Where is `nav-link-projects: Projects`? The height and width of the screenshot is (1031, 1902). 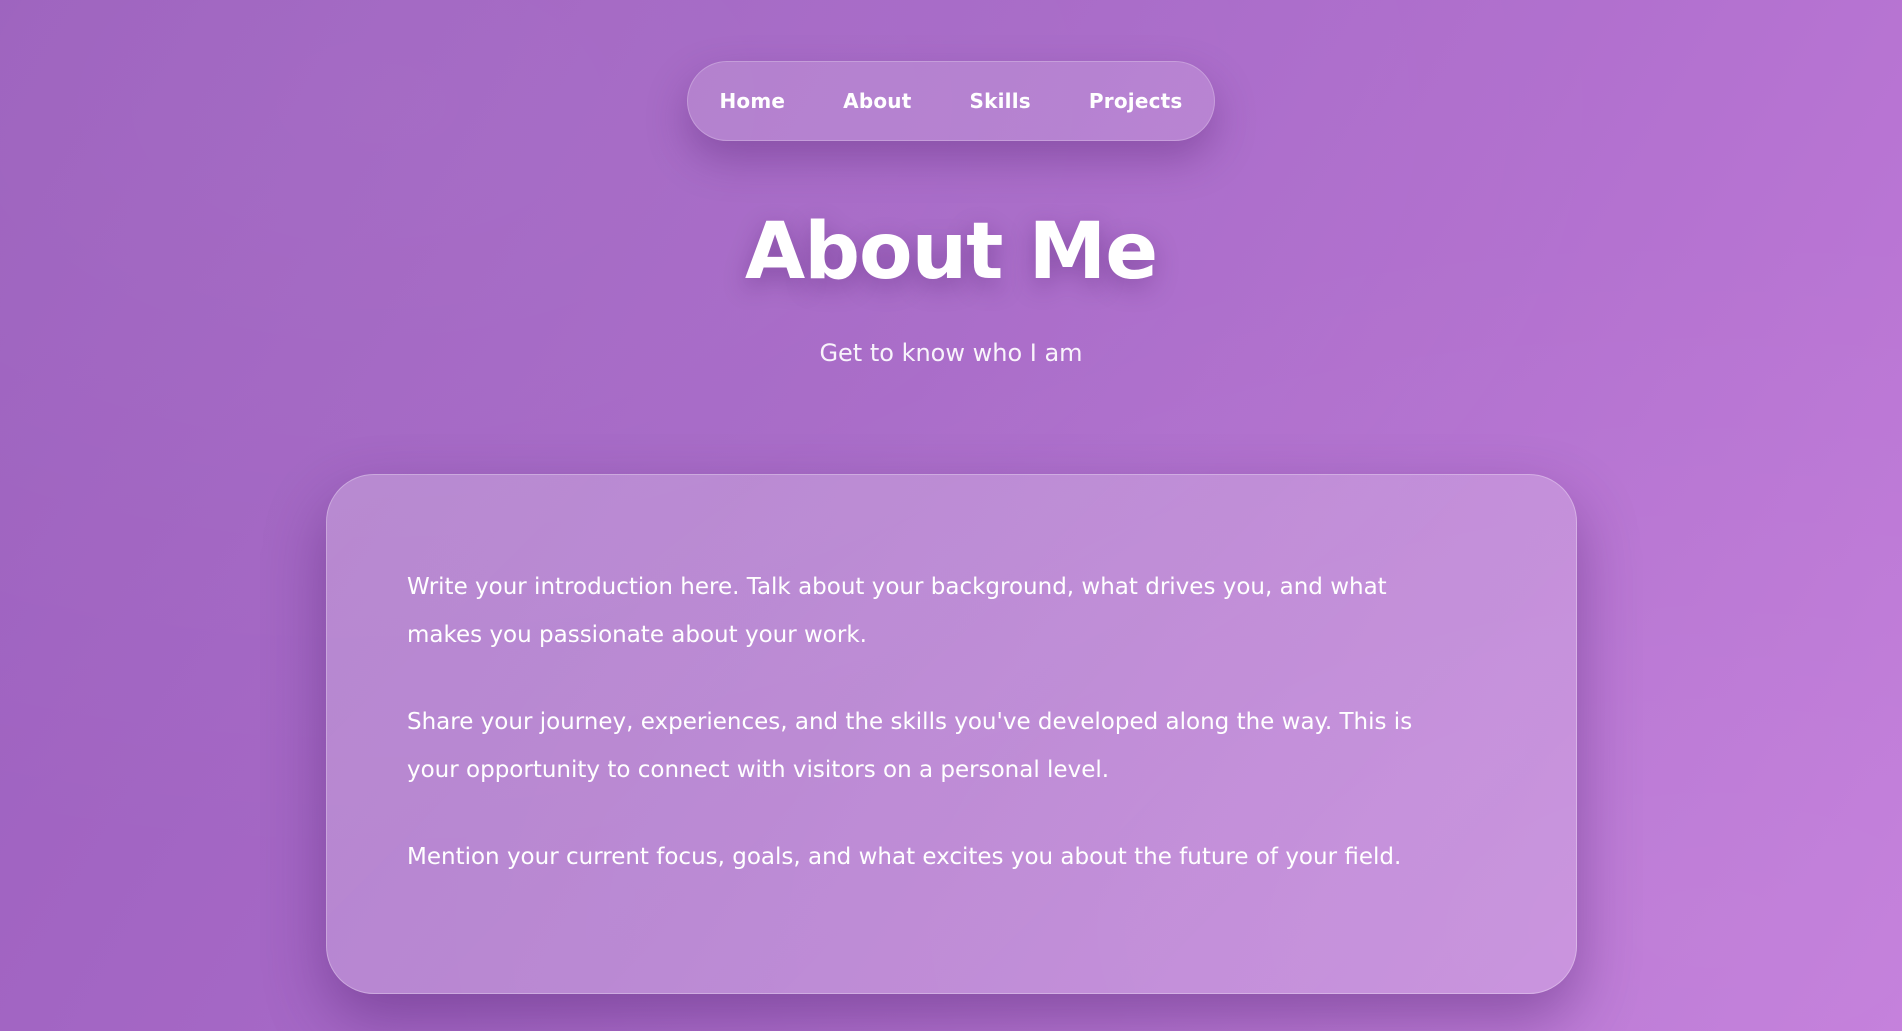
nav-link-projects: Projects is located at coordinates (1136, 101).